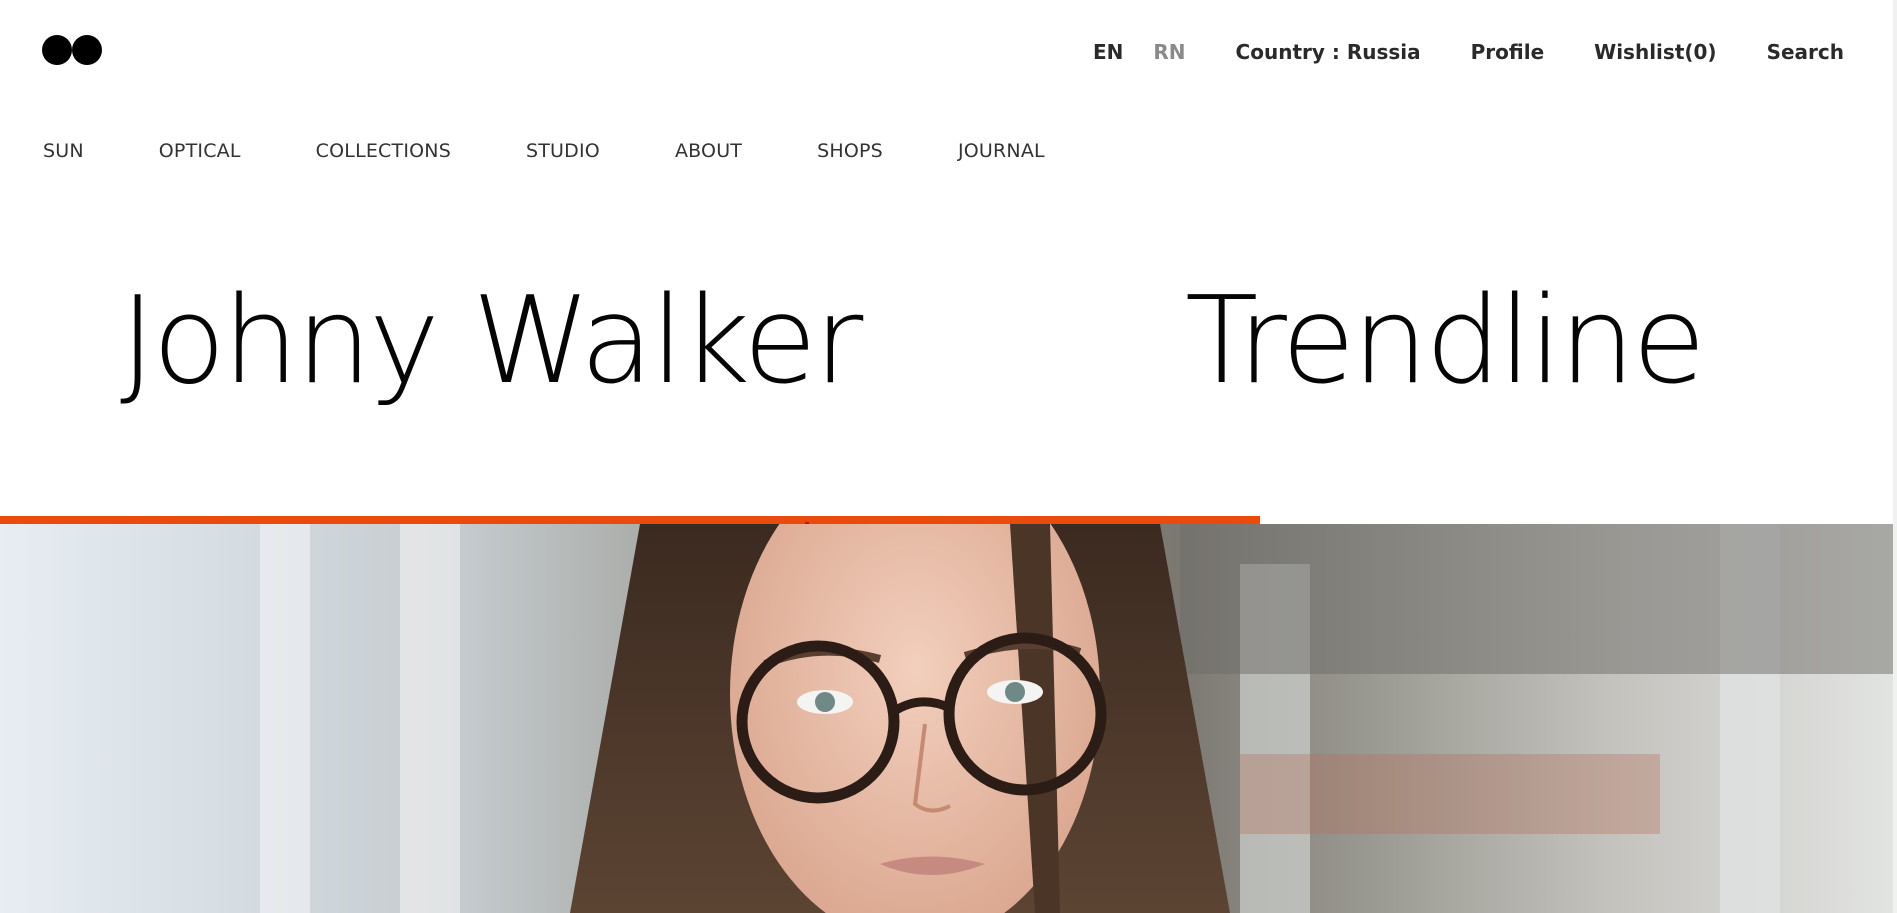  I want to click on country-selector: Country : Russia, so click(1328, 52).